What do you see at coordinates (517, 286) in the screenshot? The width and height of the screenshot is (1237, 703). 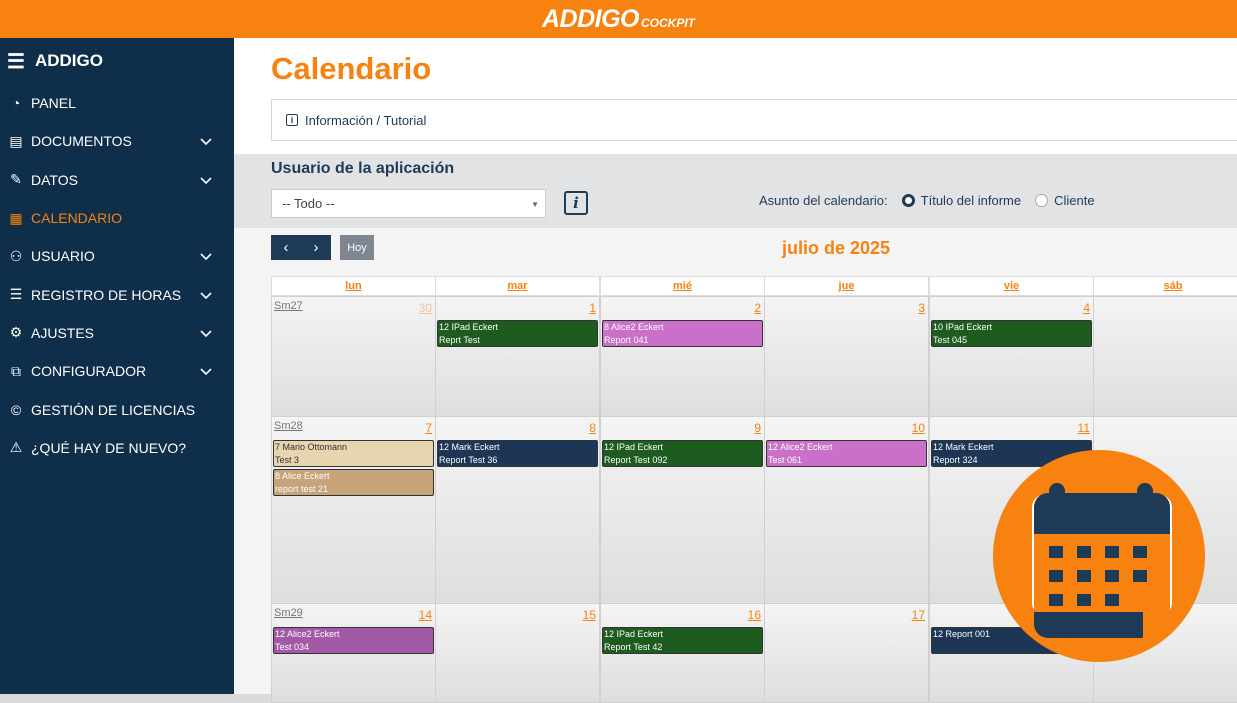 I see `day-header-1: mar` at bounding box center [517, 286].